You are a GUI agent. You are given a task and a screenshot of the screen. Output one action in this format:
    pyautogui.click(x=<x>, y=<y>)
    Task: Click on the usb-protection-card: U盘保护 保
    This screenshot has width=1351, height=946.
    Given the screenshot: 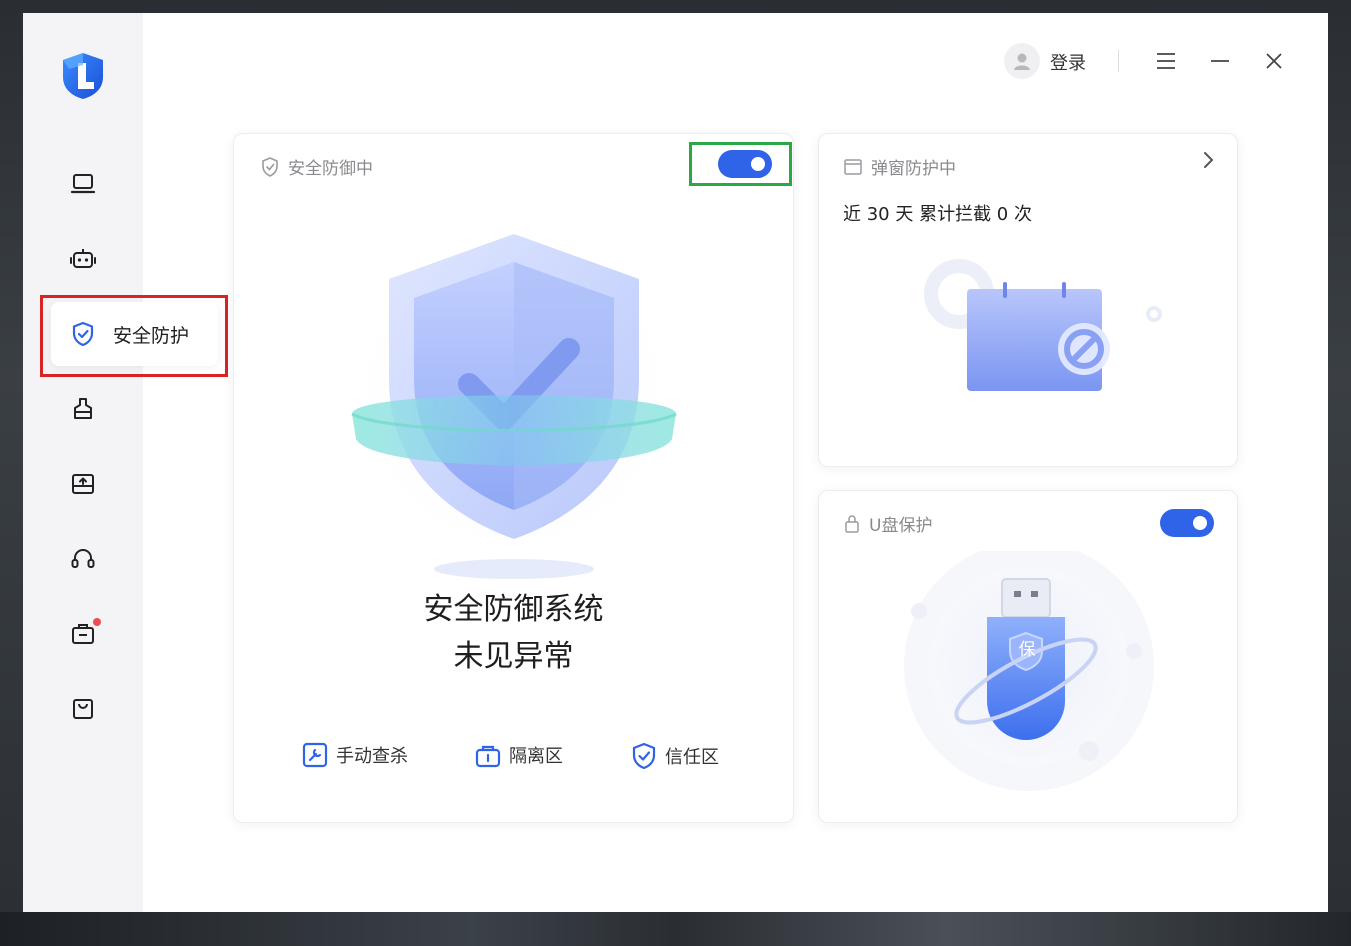 What is the action you would take?
    pyautogui.click(x=1028, y=656)
    